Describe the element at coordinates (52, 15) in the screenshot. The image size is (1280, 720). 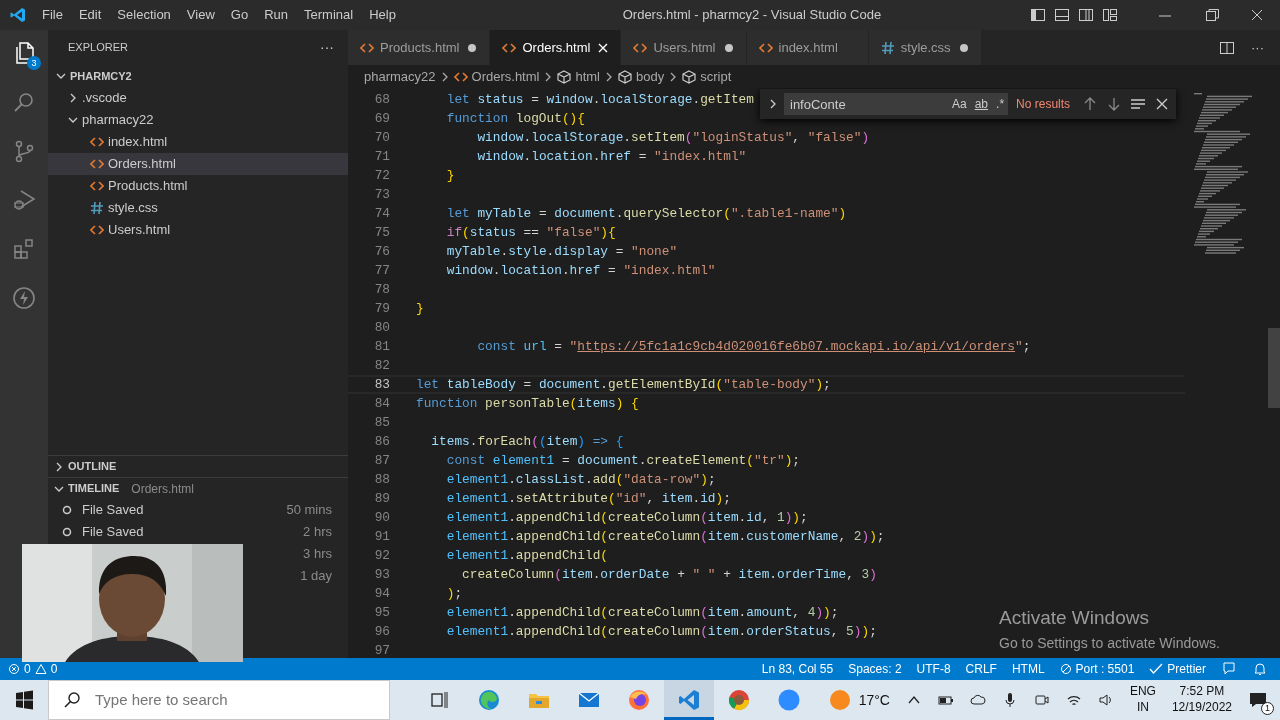
I see `menu-item: File` at that location.